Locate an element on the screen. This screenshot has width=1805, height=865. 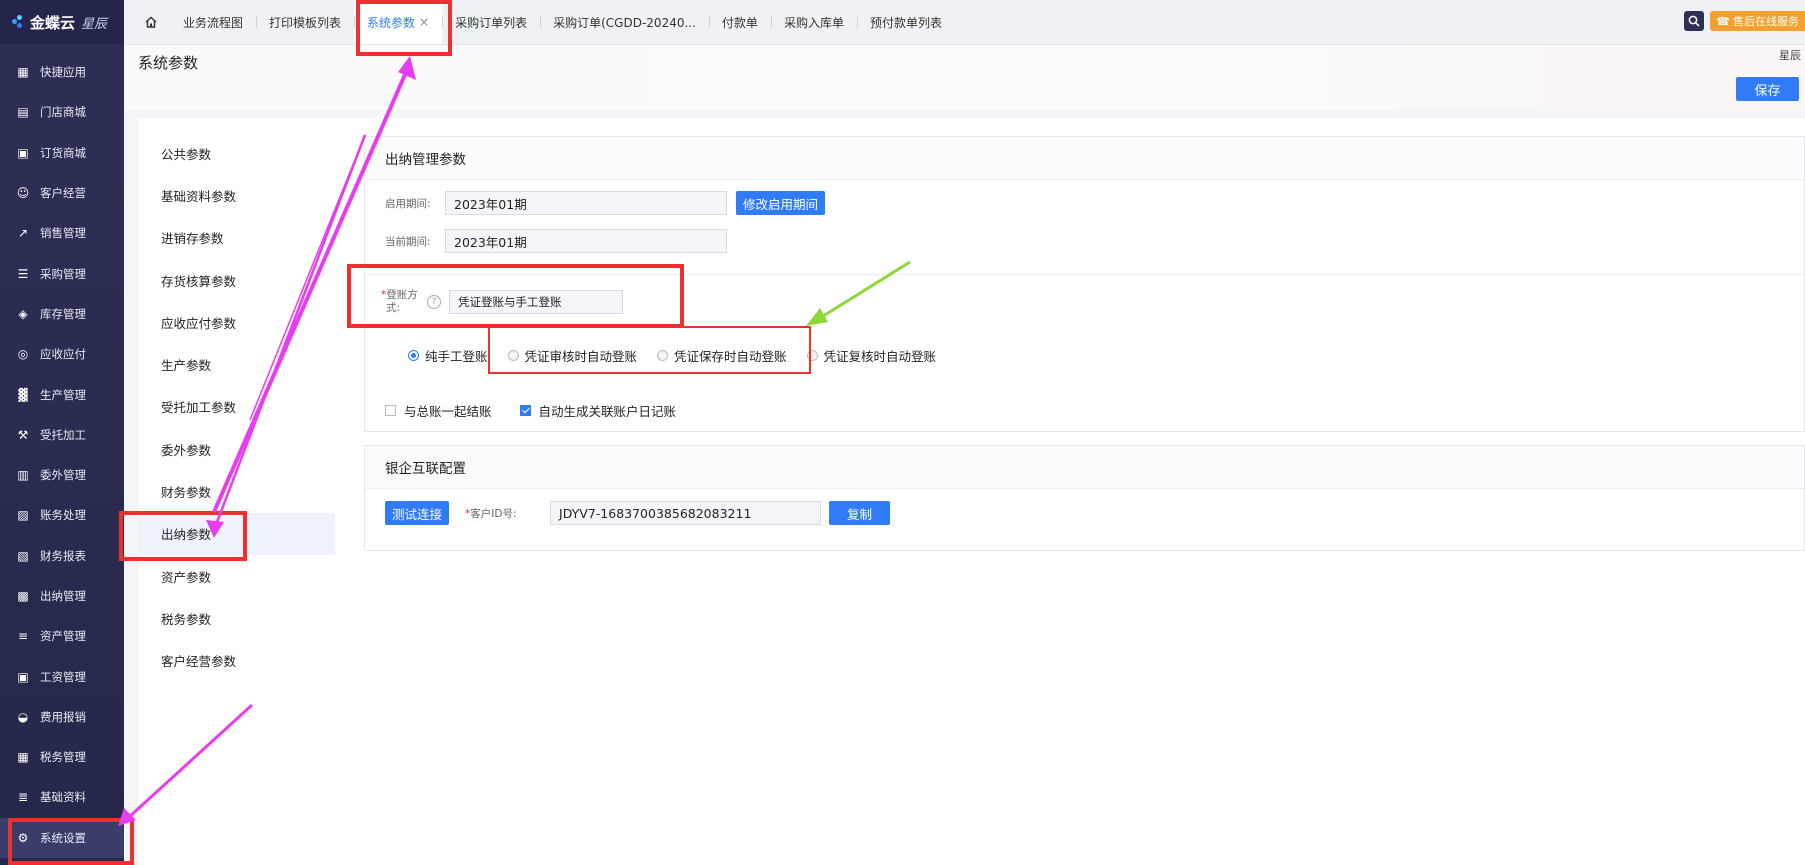
tax-icon: ▦ is located at coordinates (23, 757).